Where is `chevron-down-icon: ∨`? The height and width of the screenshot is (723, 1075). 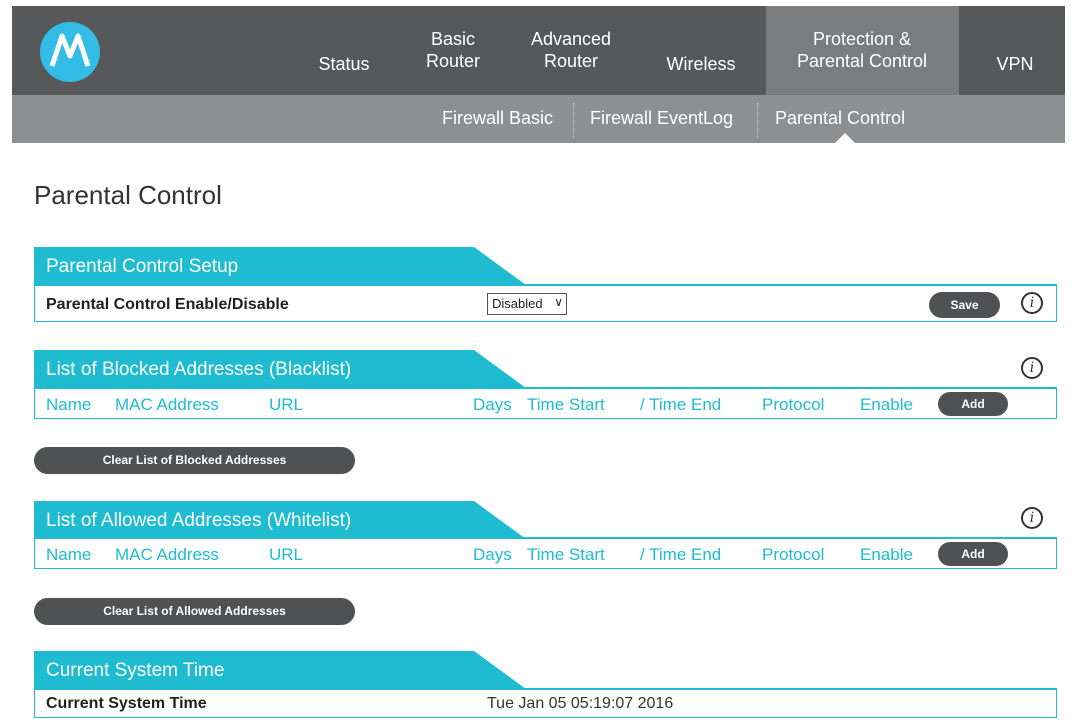 chevron-down-icon: ∨ is located at coordinates (558, 302).